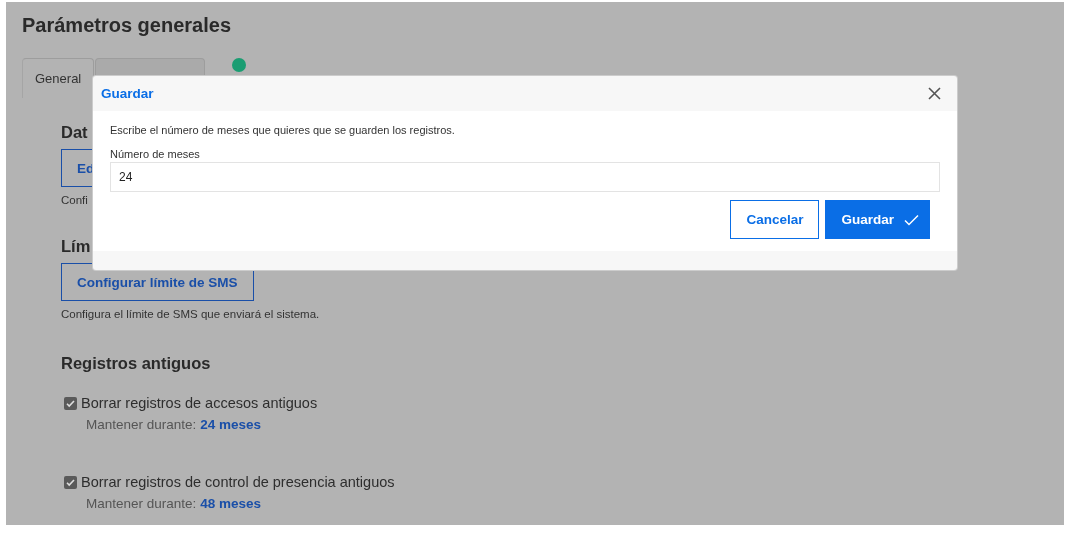 This screenshot has width=1070, height=537. Describe the element at coordinates (283, 130) in the screenshot. I see `dialog-description: Escribe el número de meses que quieres que se guarden los registros.` at that location.